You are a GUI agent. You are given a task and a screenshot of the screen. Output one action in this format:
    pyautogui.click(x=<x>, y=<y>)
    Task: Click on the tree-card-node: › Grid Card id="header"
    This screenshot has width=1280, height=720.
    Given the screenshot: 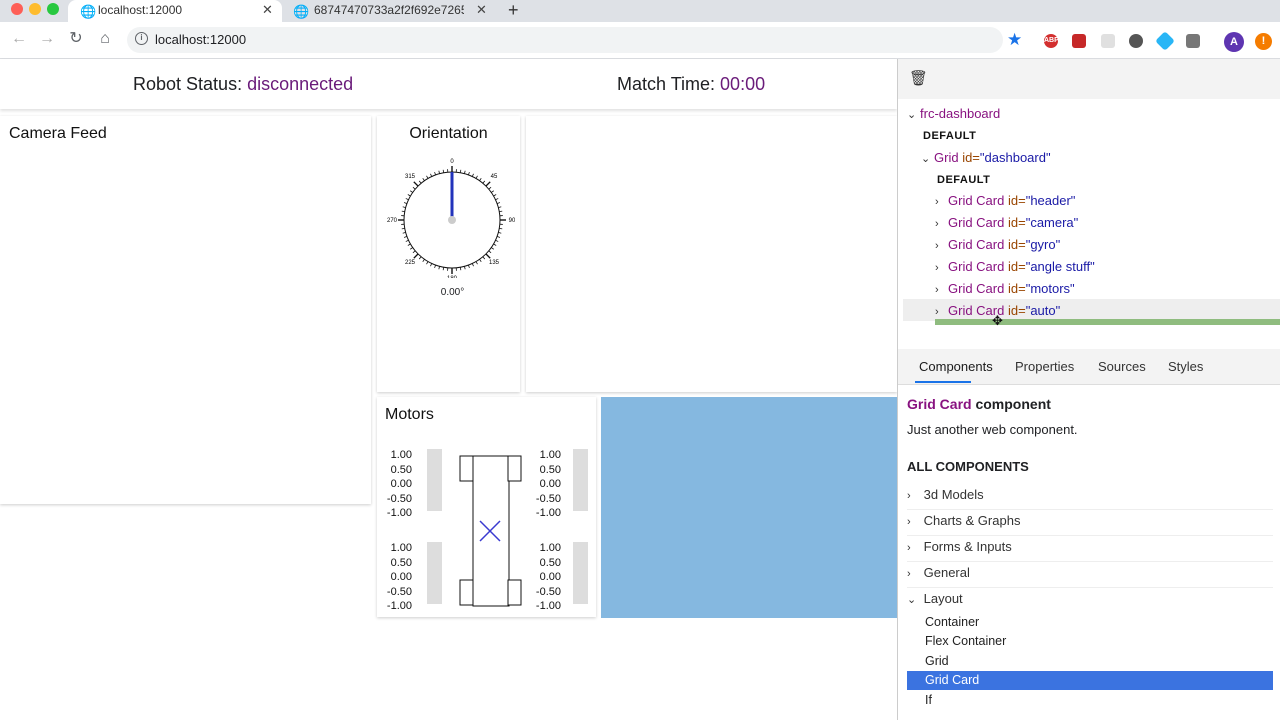 What is the action you would take?
    pyautogui.click(x=1005, y=200)
    